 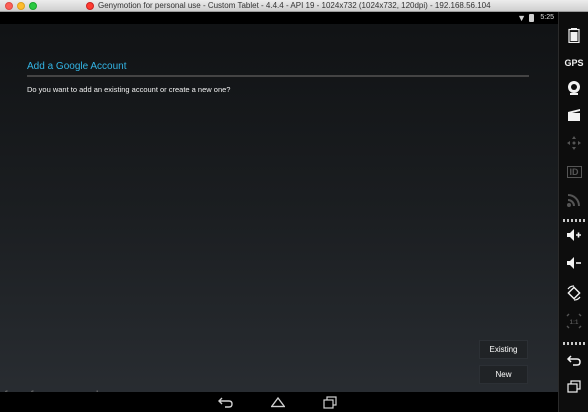 I want to click on device-id-button: ID, so click(x=574, y=172).